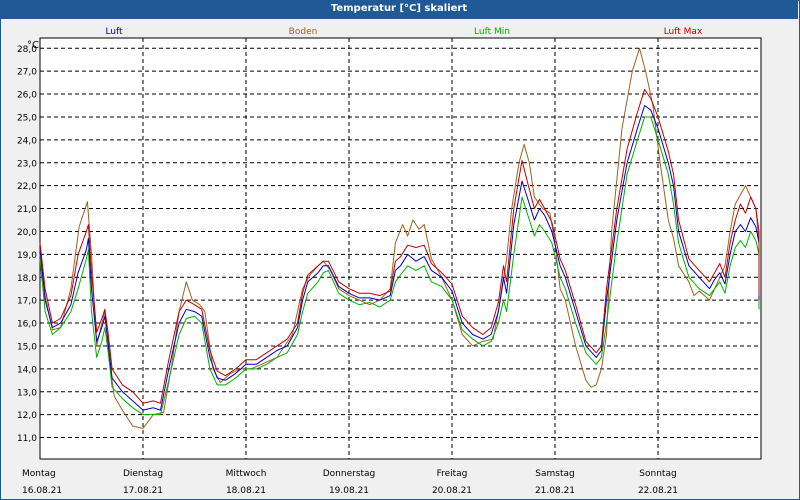  What do you see at coordinates (349, 491) in the screenshot?
I see `x-tick-date-label: 19.08.21` at bounding box center [349, 491].